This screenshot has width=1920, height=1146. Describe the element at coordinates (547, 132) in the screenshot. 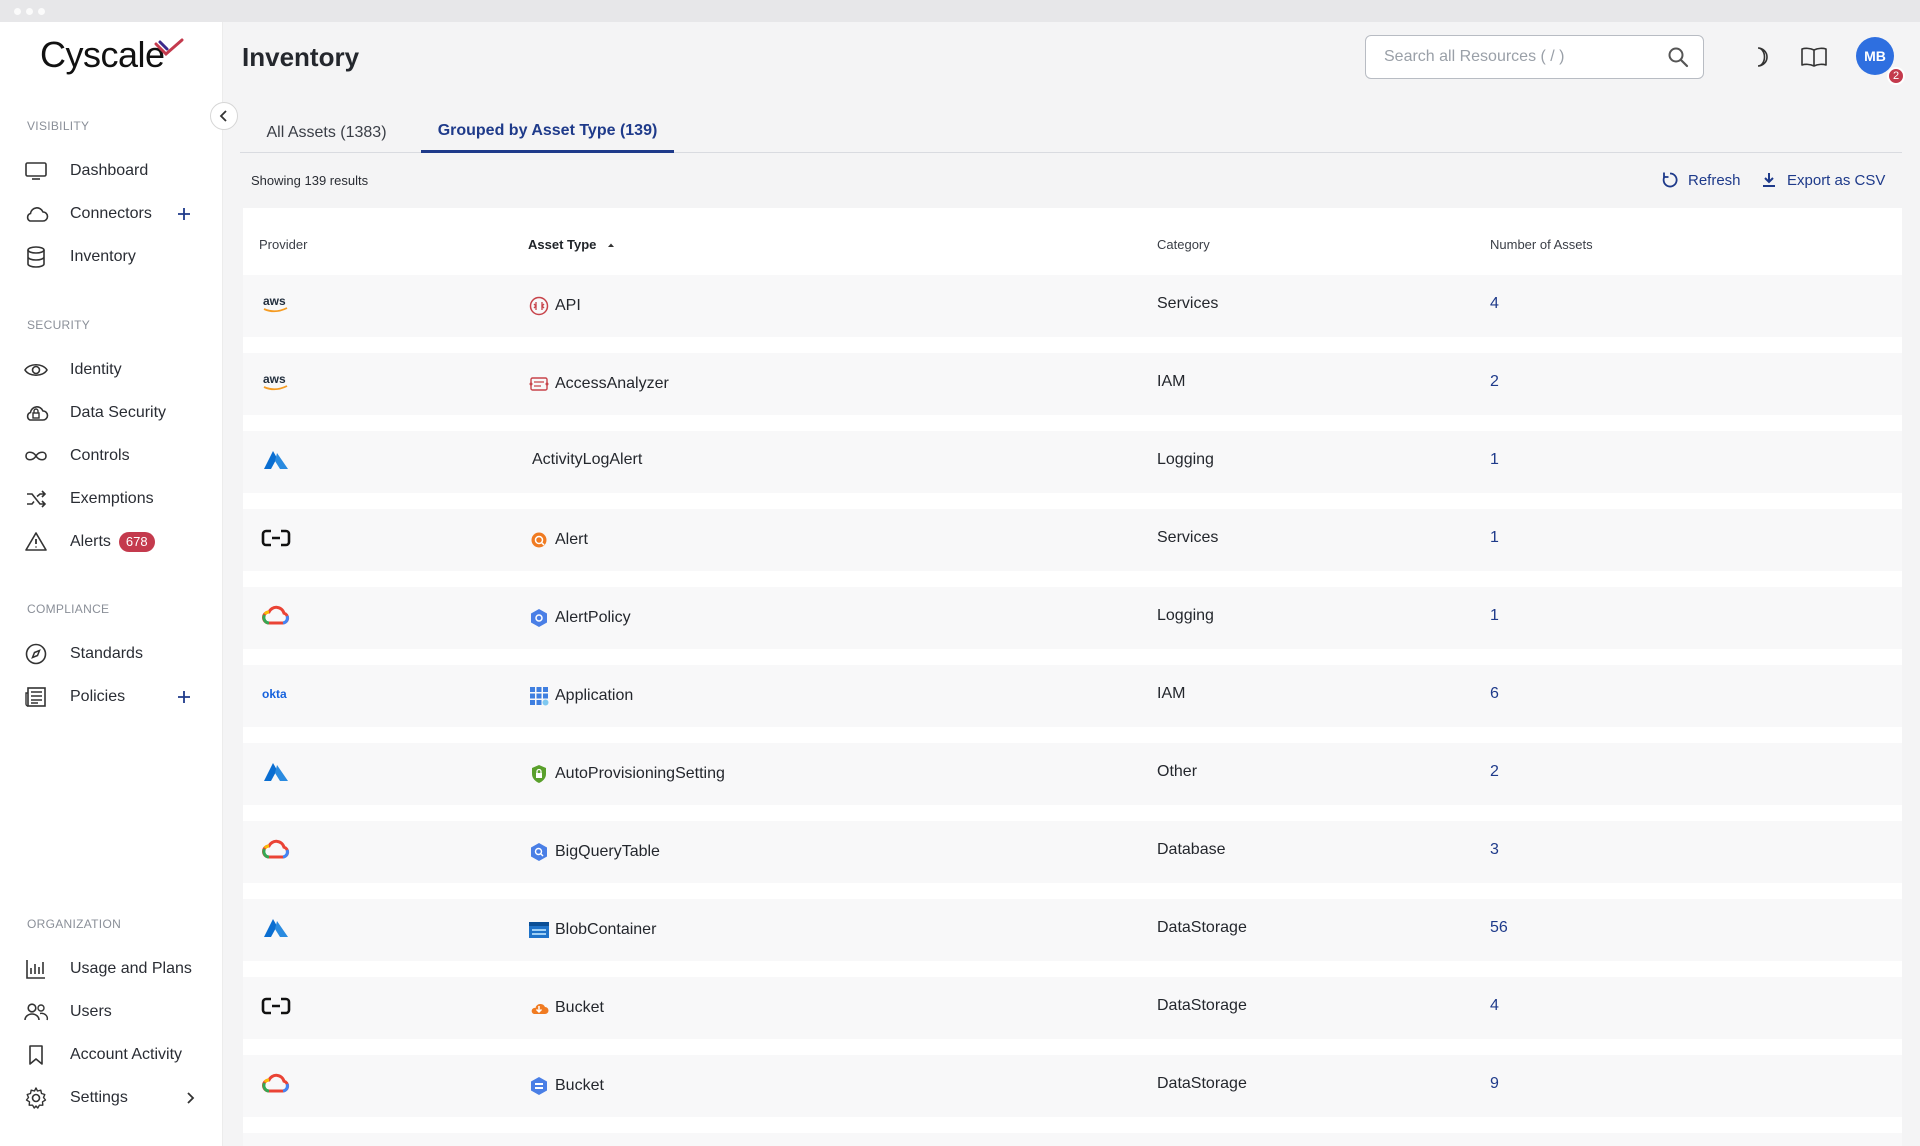

I see `tab-grouped-by-asset-type: Grouped by Asset Type (139)` at that location.